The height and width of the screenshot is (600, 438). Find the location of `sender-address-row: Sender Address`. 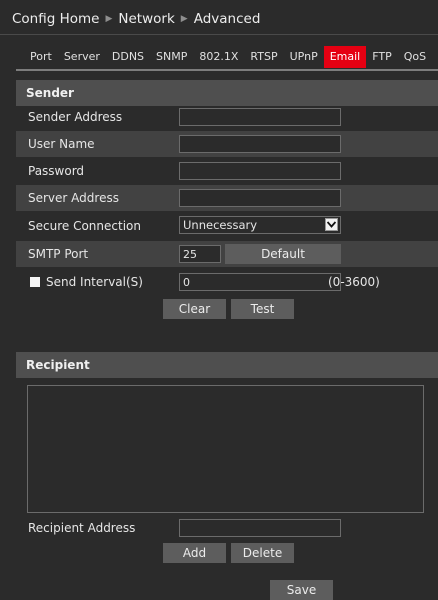

sender-address-row: Sender Address is located at coordinates (227, 117).